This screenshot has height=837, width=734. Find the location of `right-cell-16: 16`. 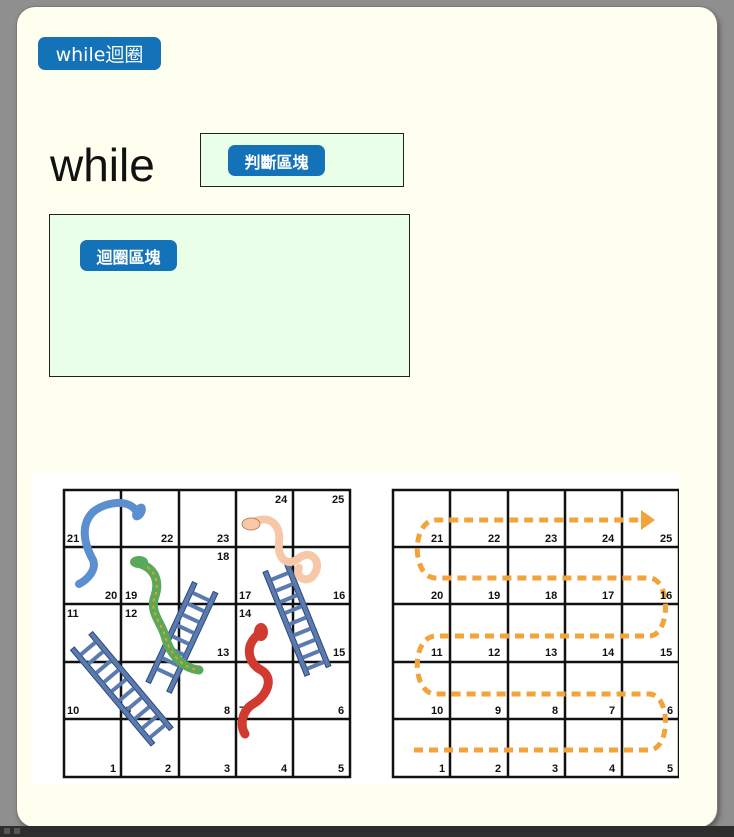

right-cell-16: 16 is located at coordinates (666, 596).